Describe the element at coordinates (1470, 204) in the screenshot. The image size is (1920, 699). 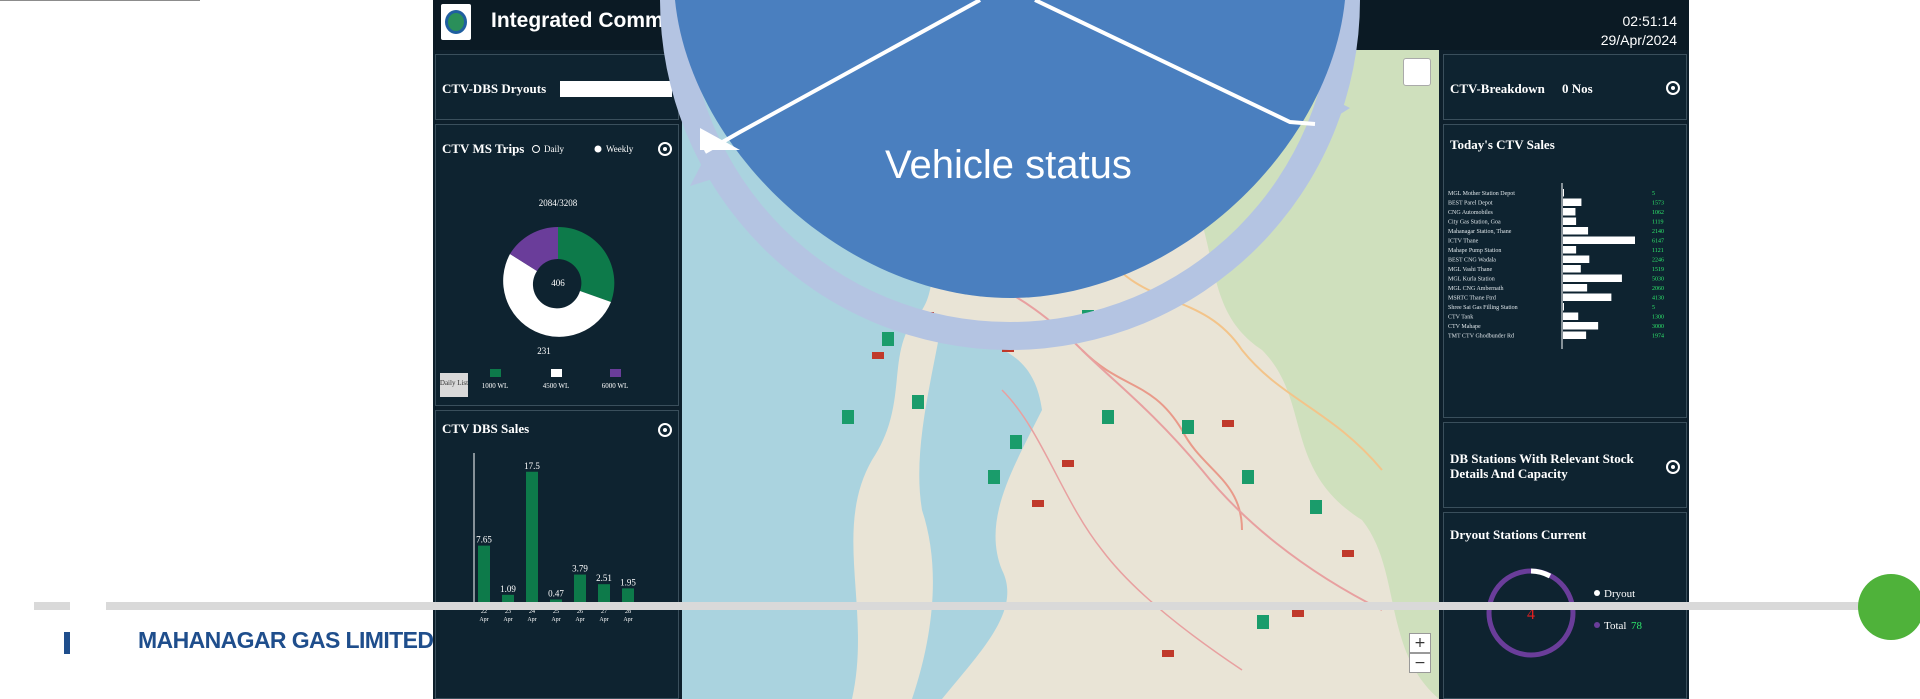
I see `sales-category-label: BEST Parel Depot` at that location.